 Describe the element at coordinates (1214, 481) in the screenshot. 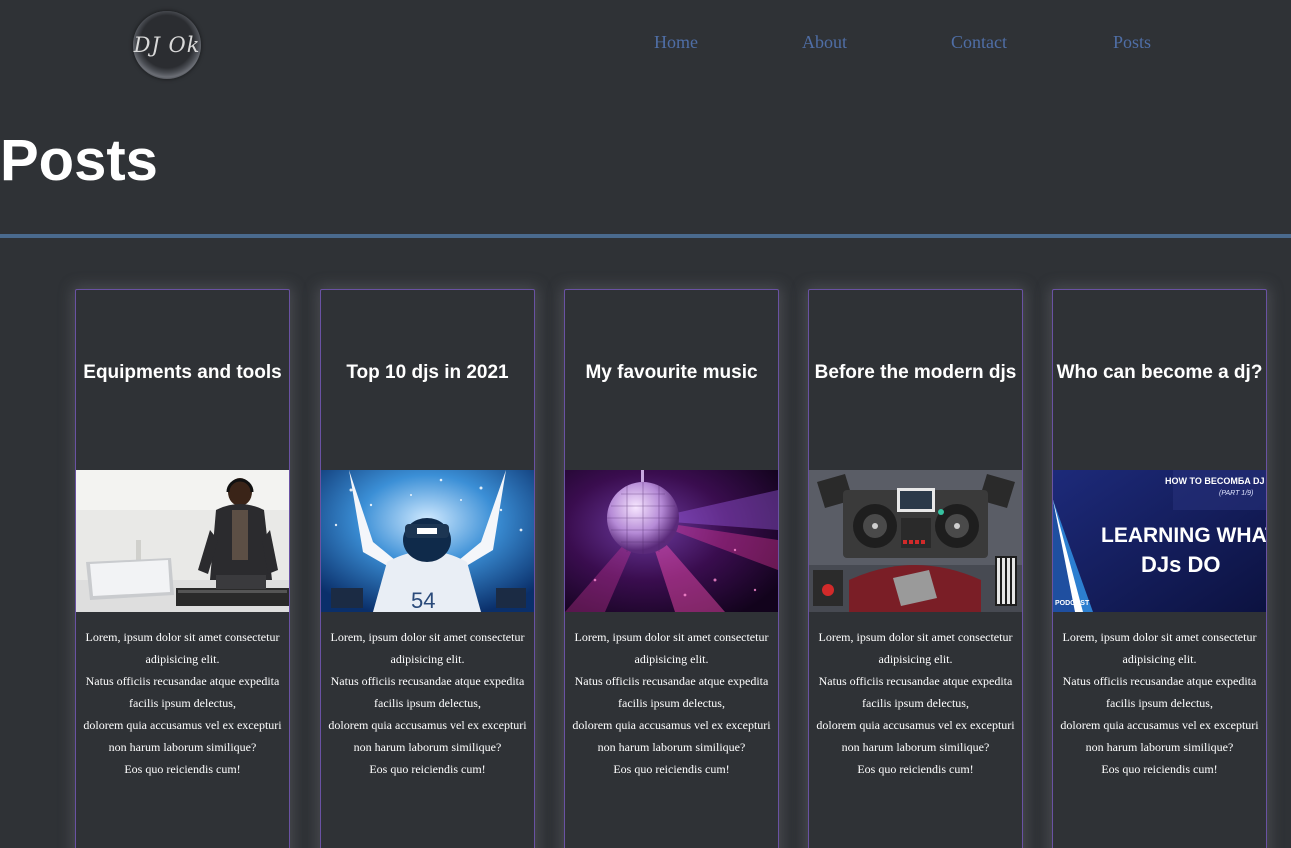

I see `podcast-title-text: HOW TO BECOMБA DJ` at that location.